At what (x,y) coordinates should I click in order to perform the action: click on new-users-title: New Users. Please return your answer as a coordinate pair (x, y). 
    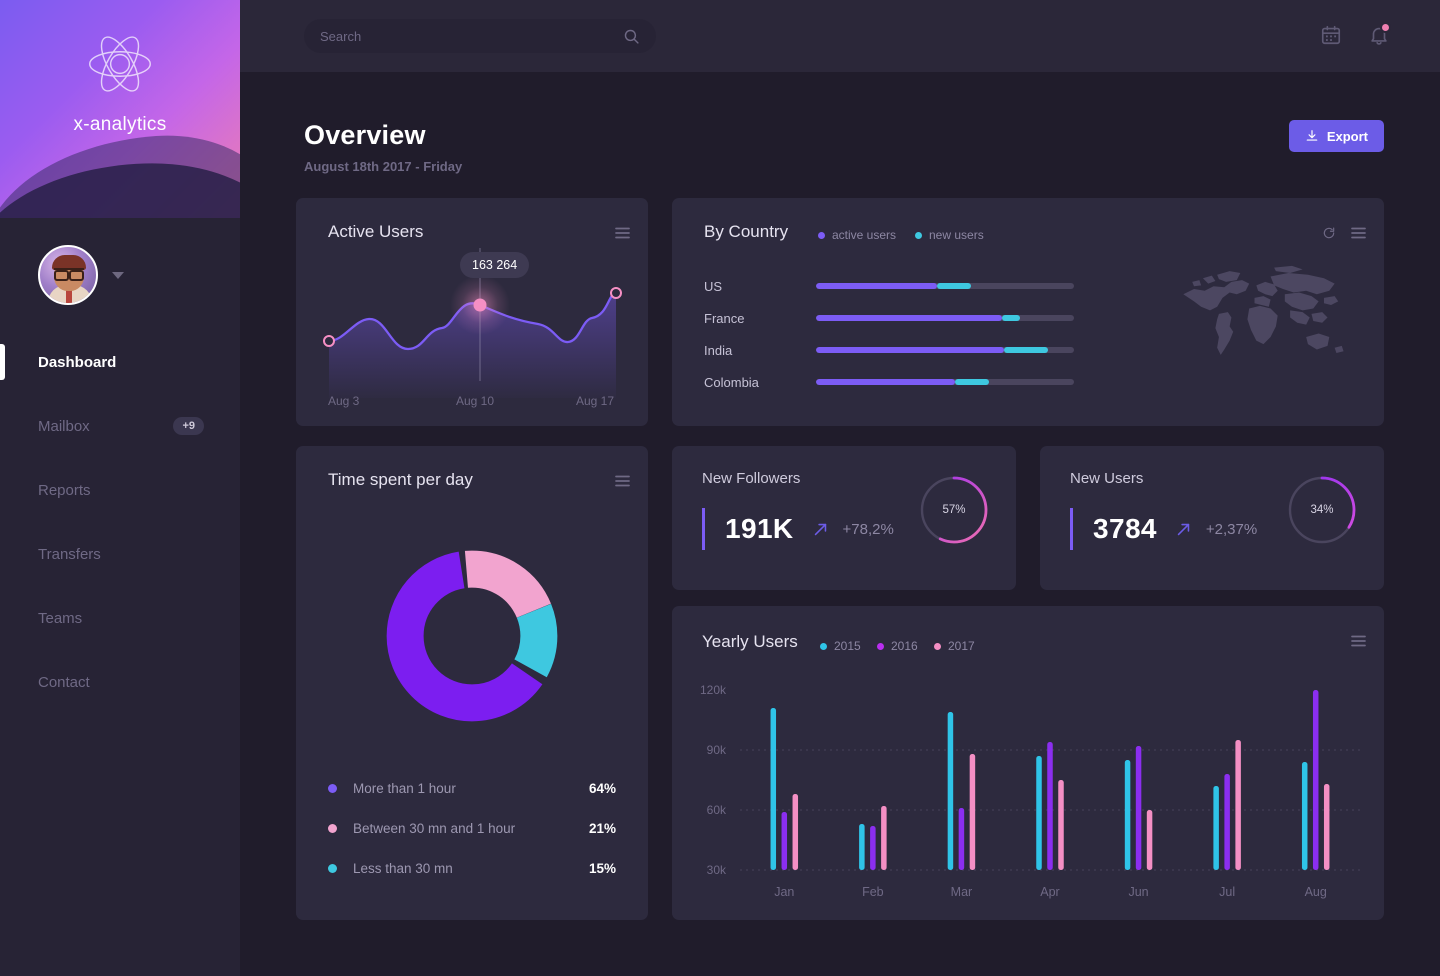
    Looking at the image, I should click on (1107, 478).